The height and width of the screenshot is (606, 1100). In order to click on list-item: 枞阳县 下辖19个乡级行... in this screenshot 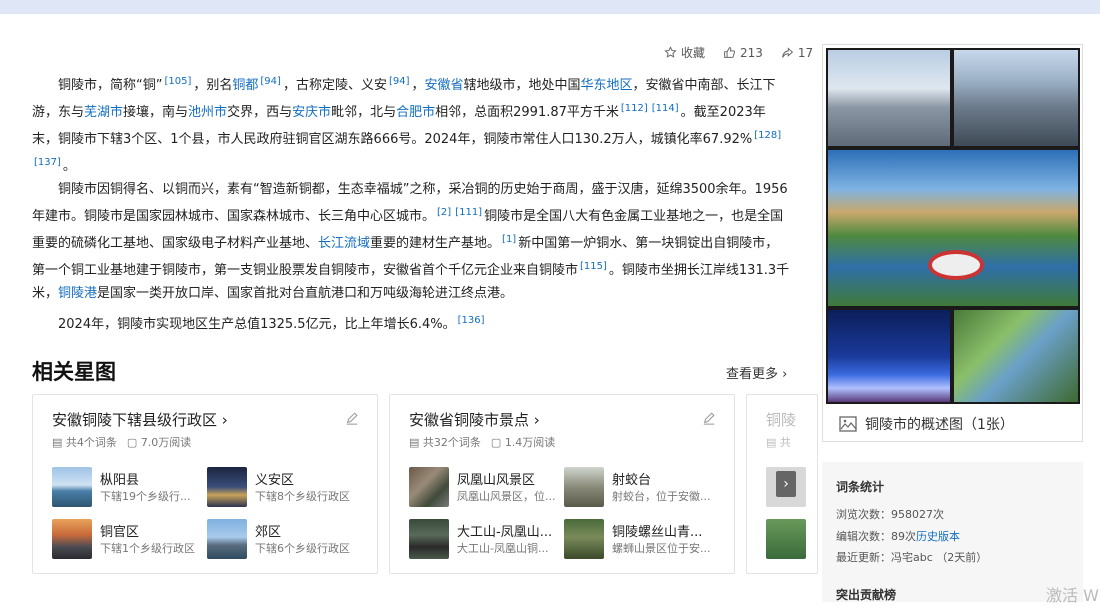, I will do `click(127, 487)`.